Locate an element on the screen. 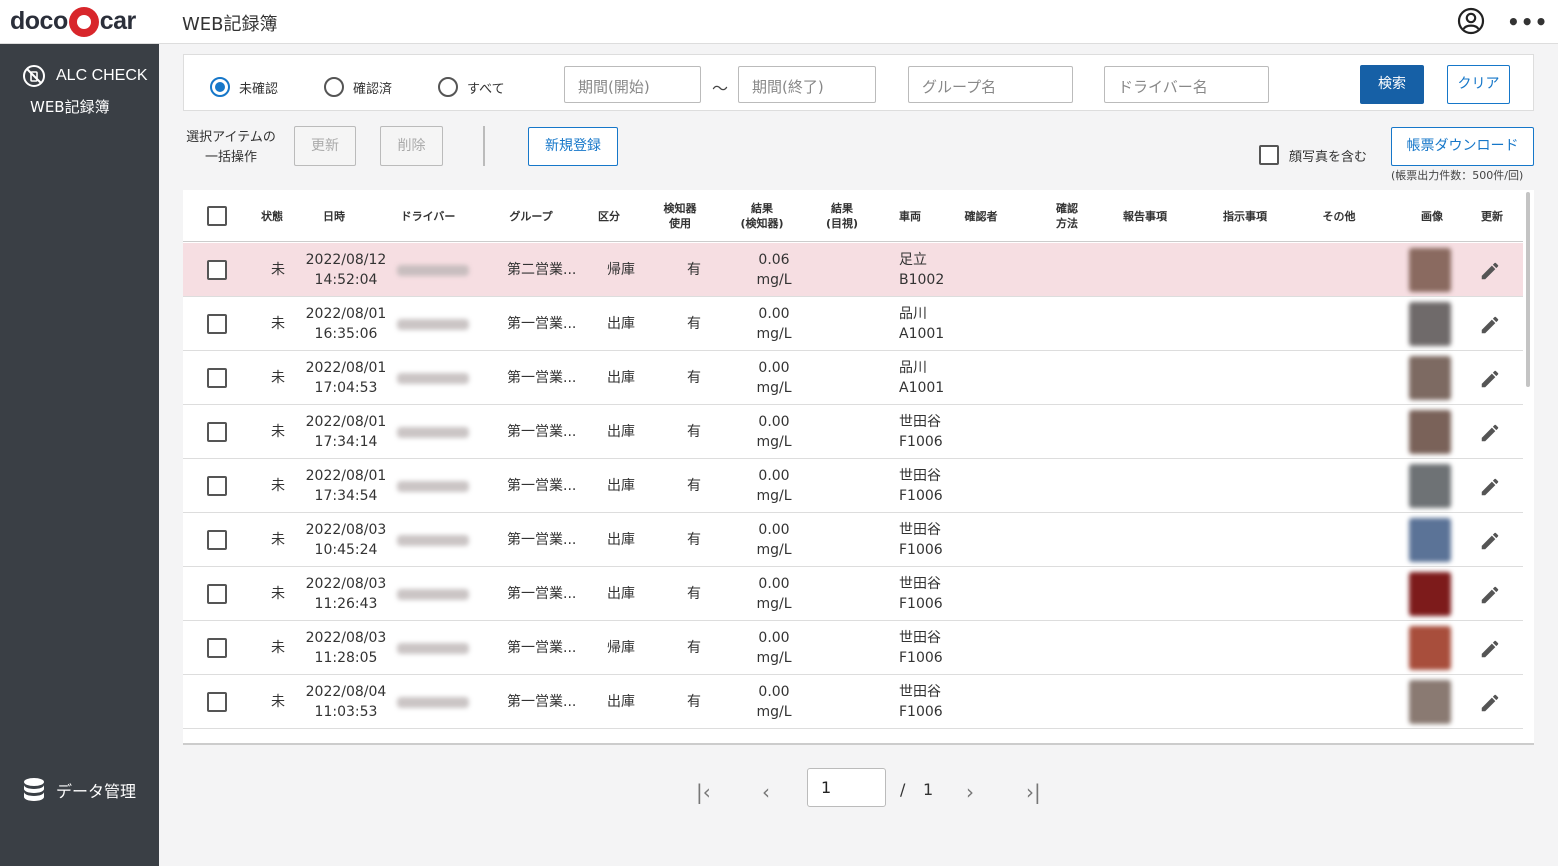 The height and width of the screenshot is (866, 1558). action-divider is located at coordinates (484, 146).